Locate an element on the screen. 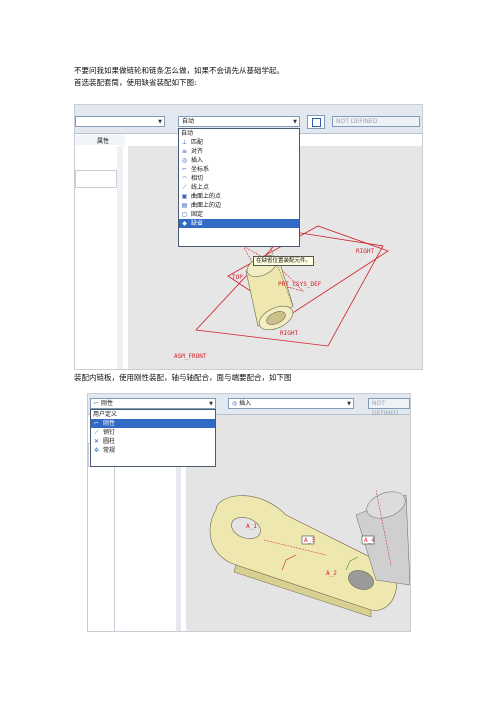  label-a1: A_1 is located at coordinates (251, 526).